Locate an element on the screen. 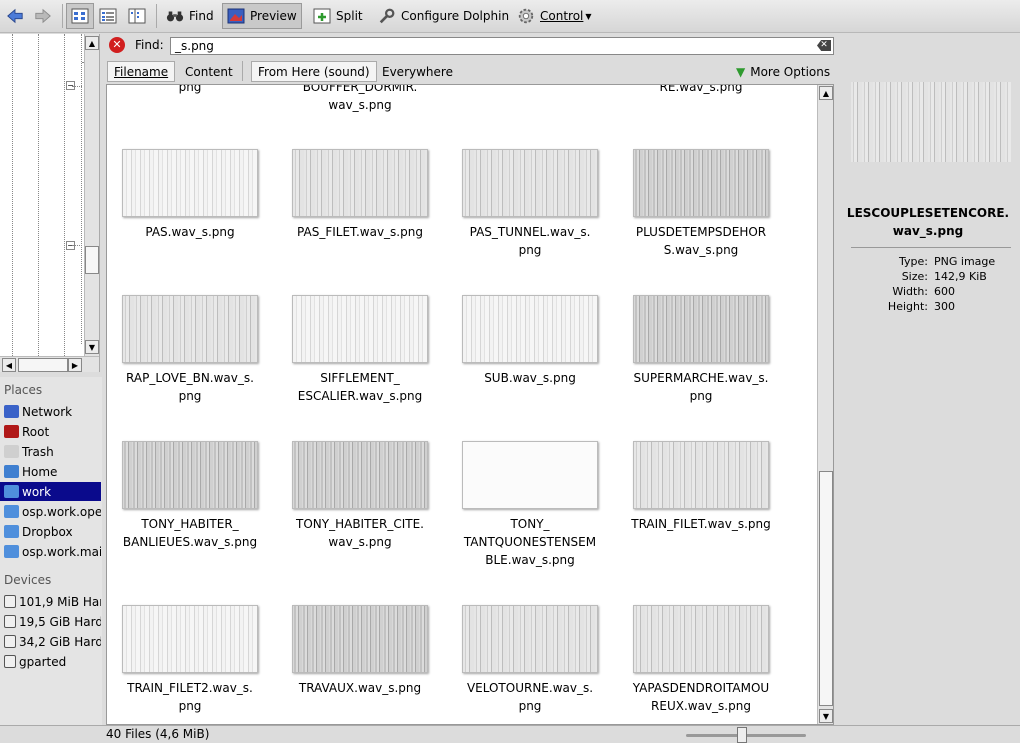  device-item: 101,9 MiB Har is located at coordinates (50, 601).